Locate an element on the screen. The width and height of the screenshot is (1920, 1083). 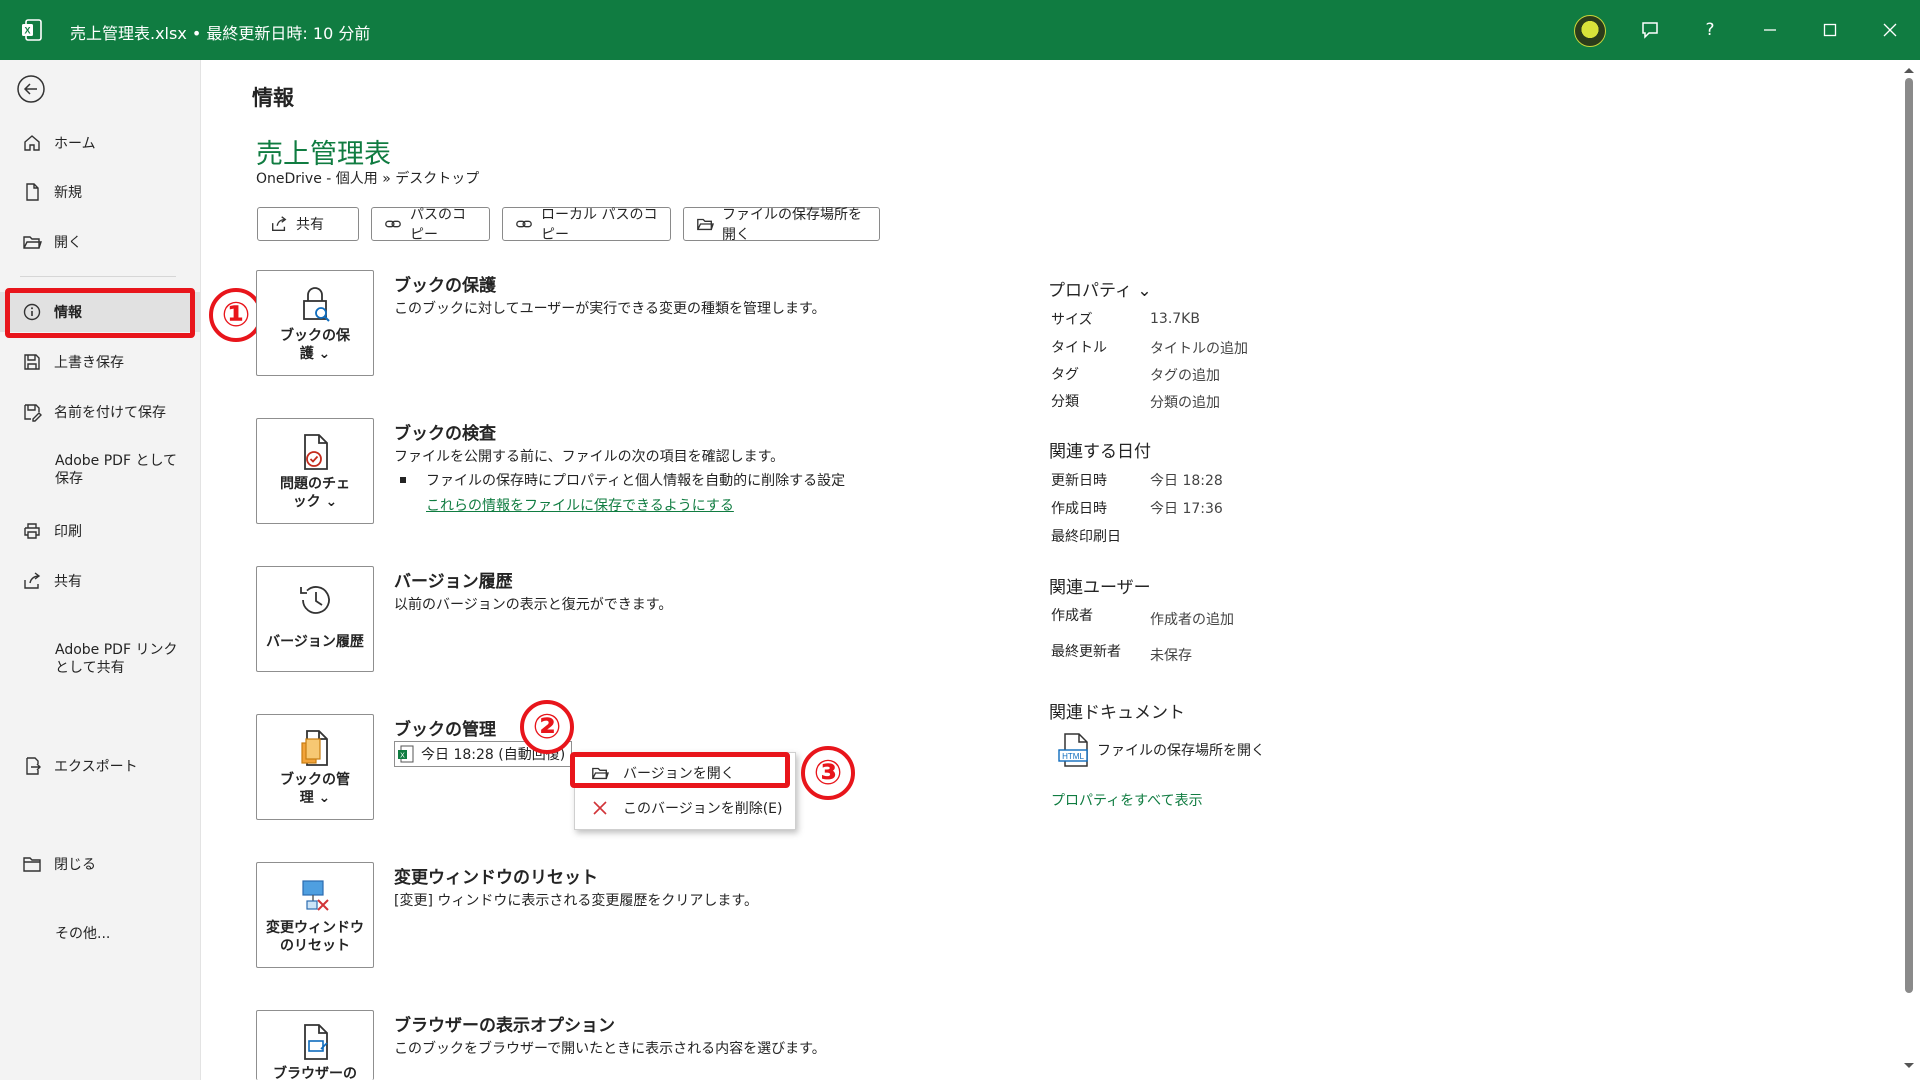
history-description: 以前のバージョンの表示と復元ができます。 is located at coordinates (533, 605).